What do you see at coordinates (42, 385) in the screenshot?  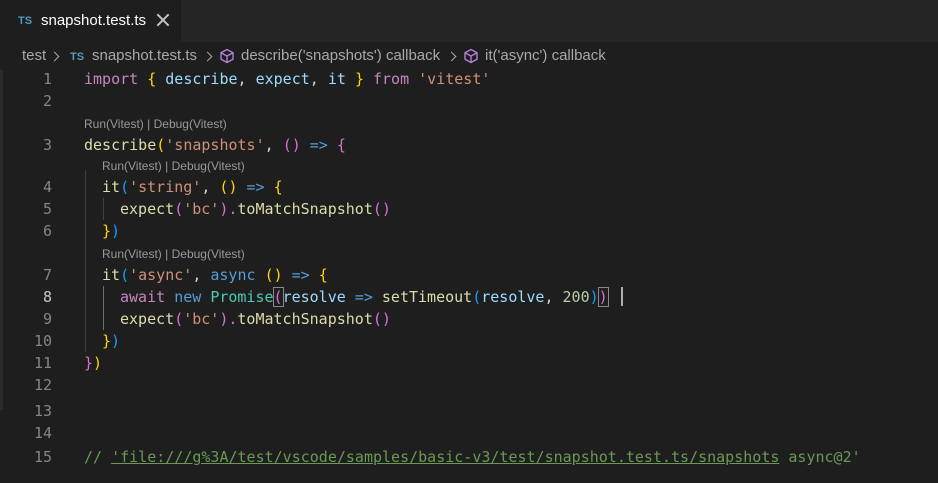 I see `line-number: 12` at bounding box center [42, 385].